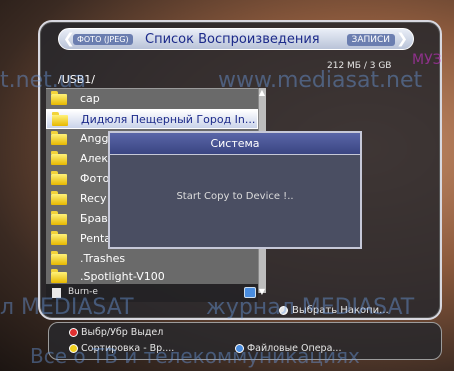 The image size is (454, 371). What do you see at coordinates (73, 332) in the screenshot?
I see `red-button-icon` at bounding box center [73, 332].